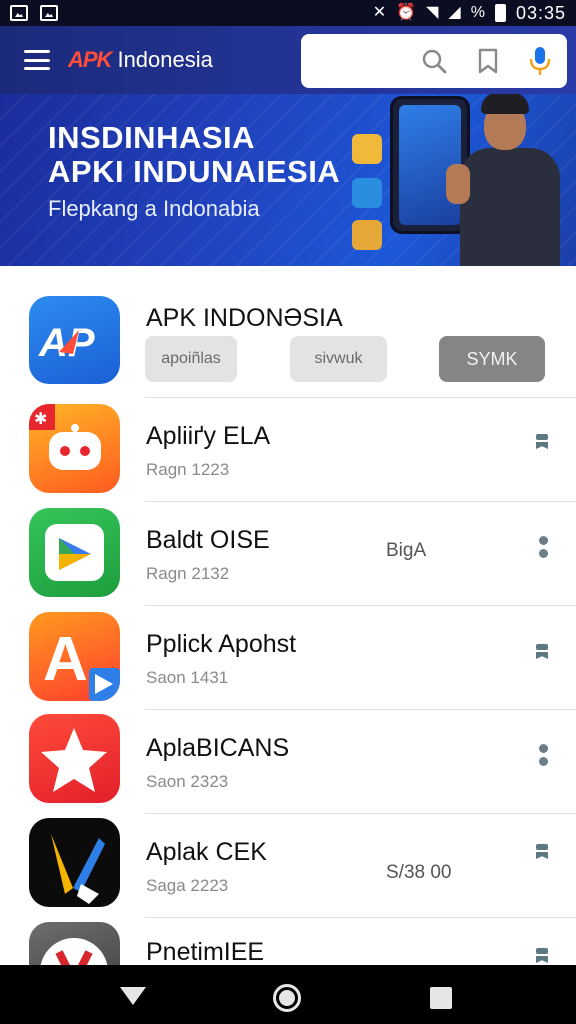 This screenshot has width=576, height=1024. I want to click on search-bar, so click(434, 61).